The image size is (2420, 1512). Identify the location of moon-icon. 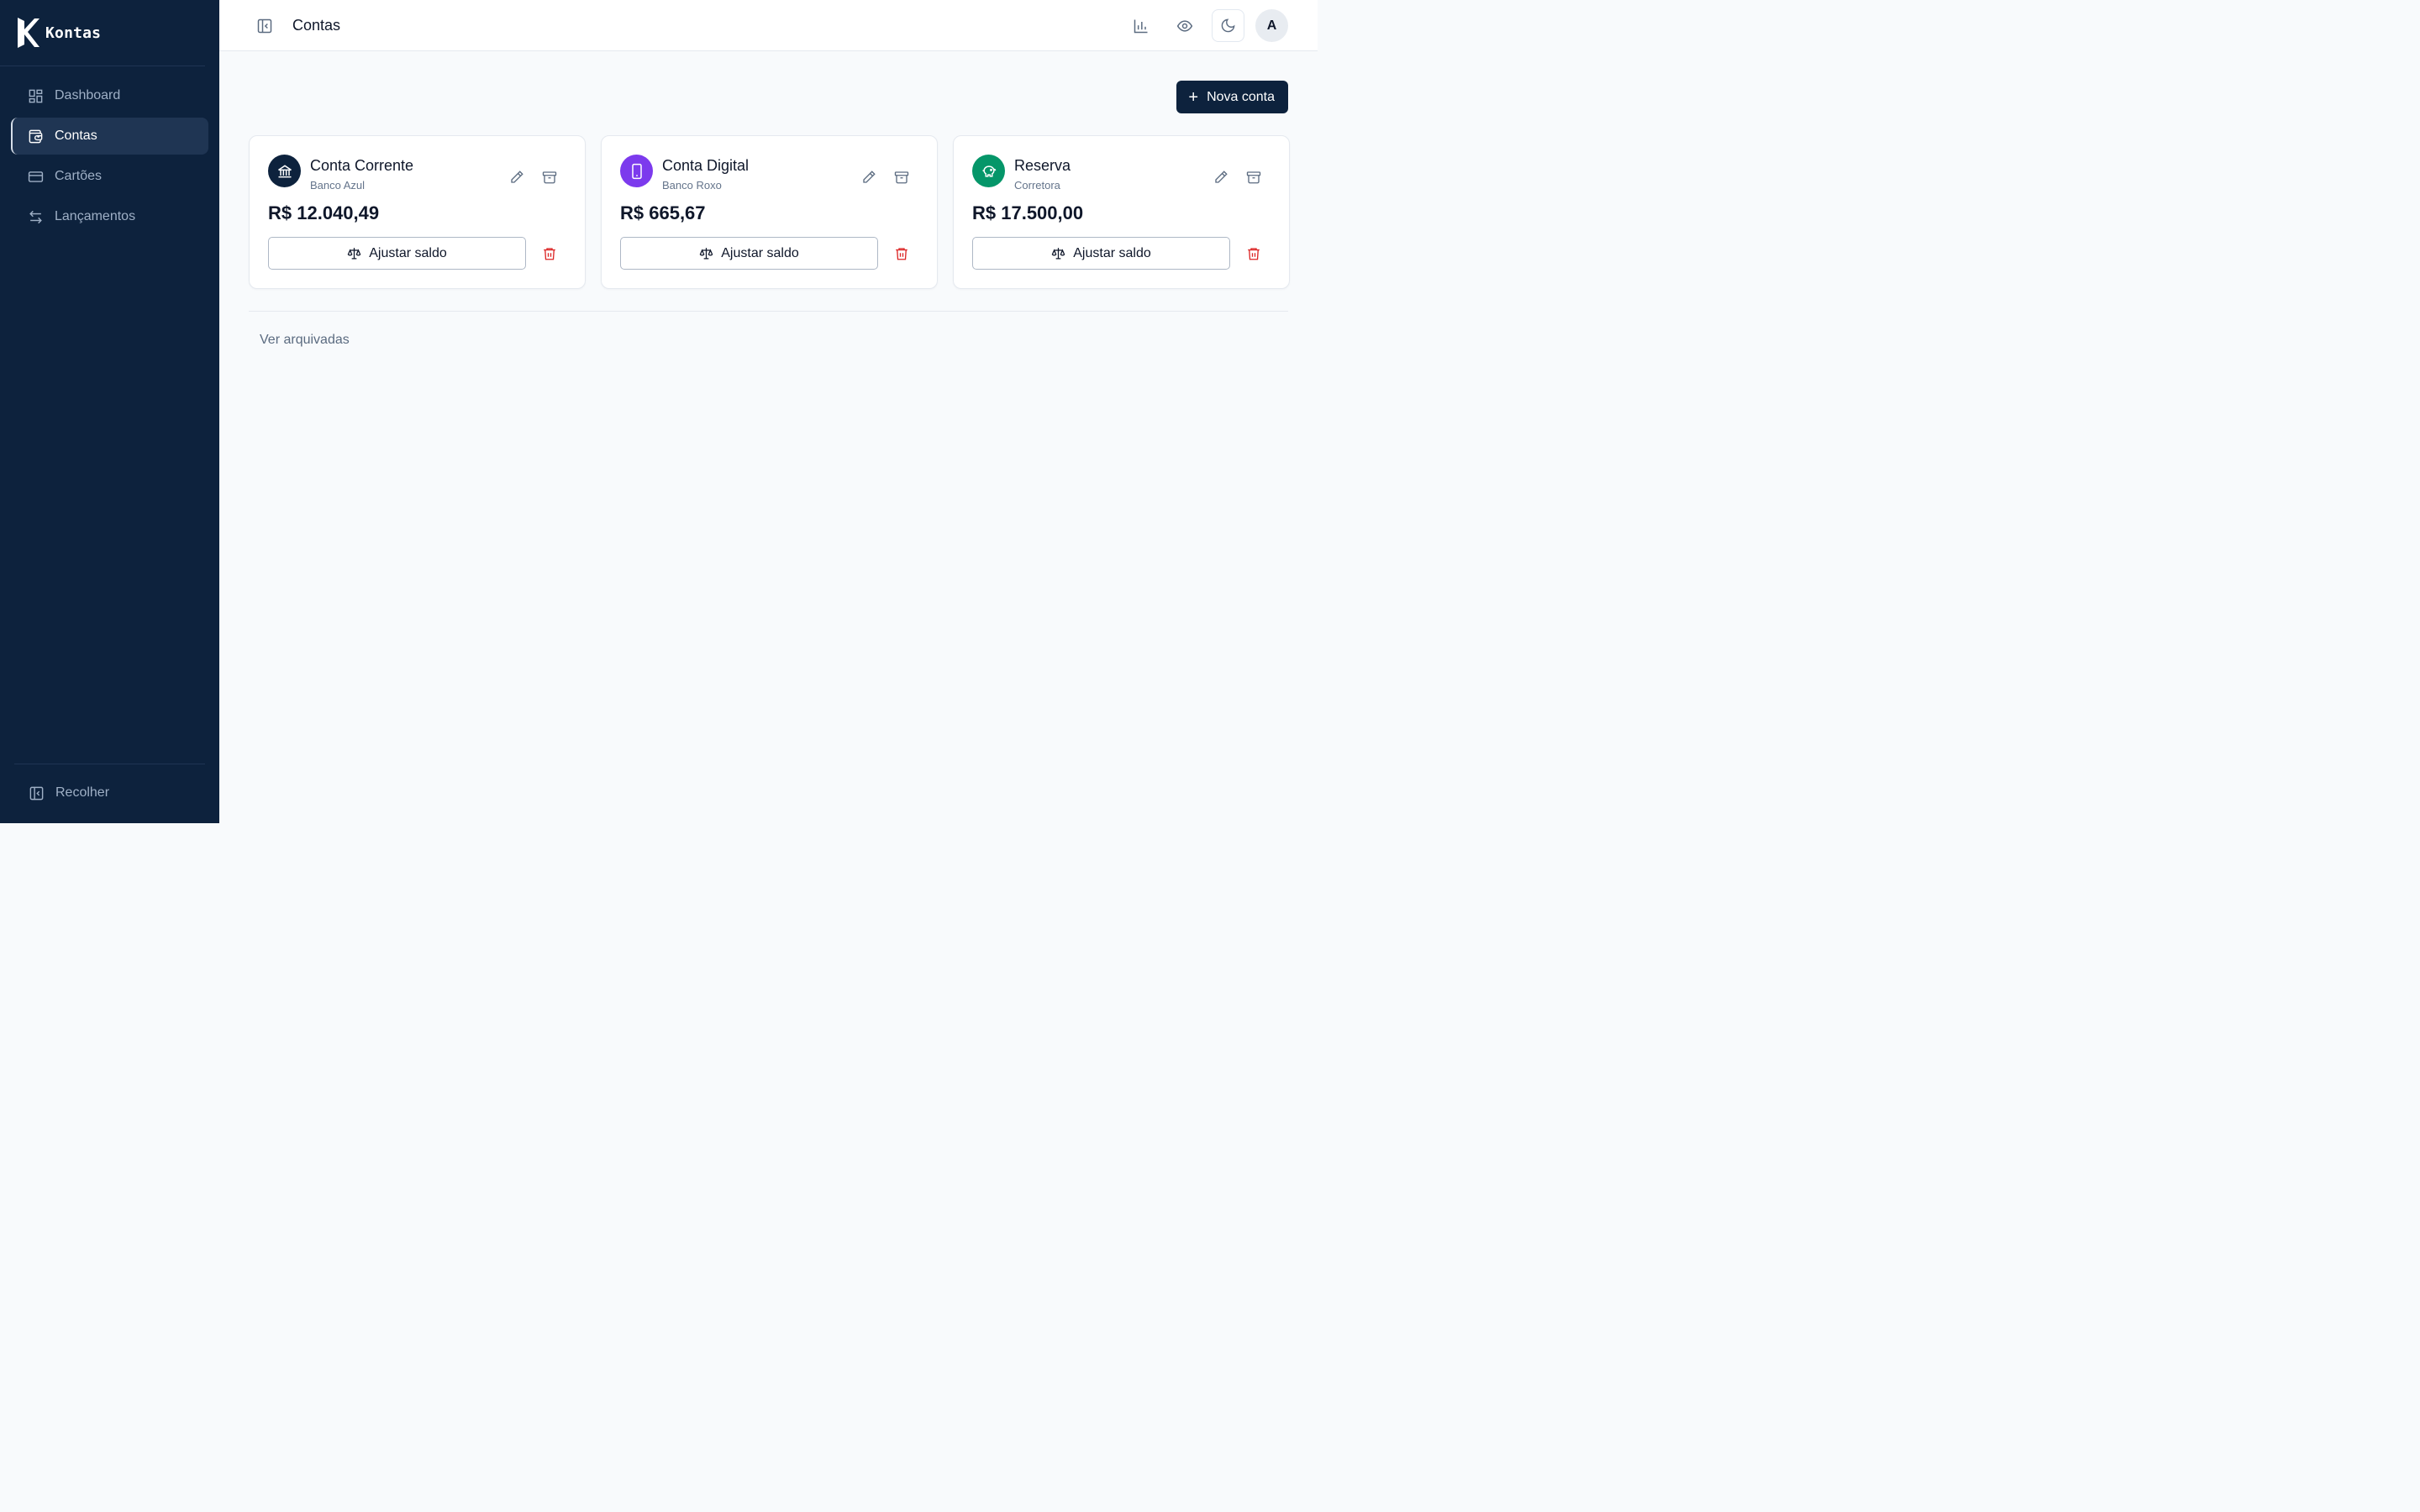
(1228, 25).